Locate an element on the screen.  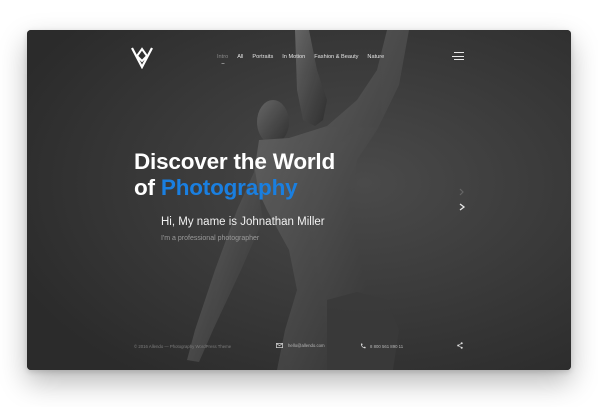
email-link: hello@allendo.com is located at coordinates (300, 345).